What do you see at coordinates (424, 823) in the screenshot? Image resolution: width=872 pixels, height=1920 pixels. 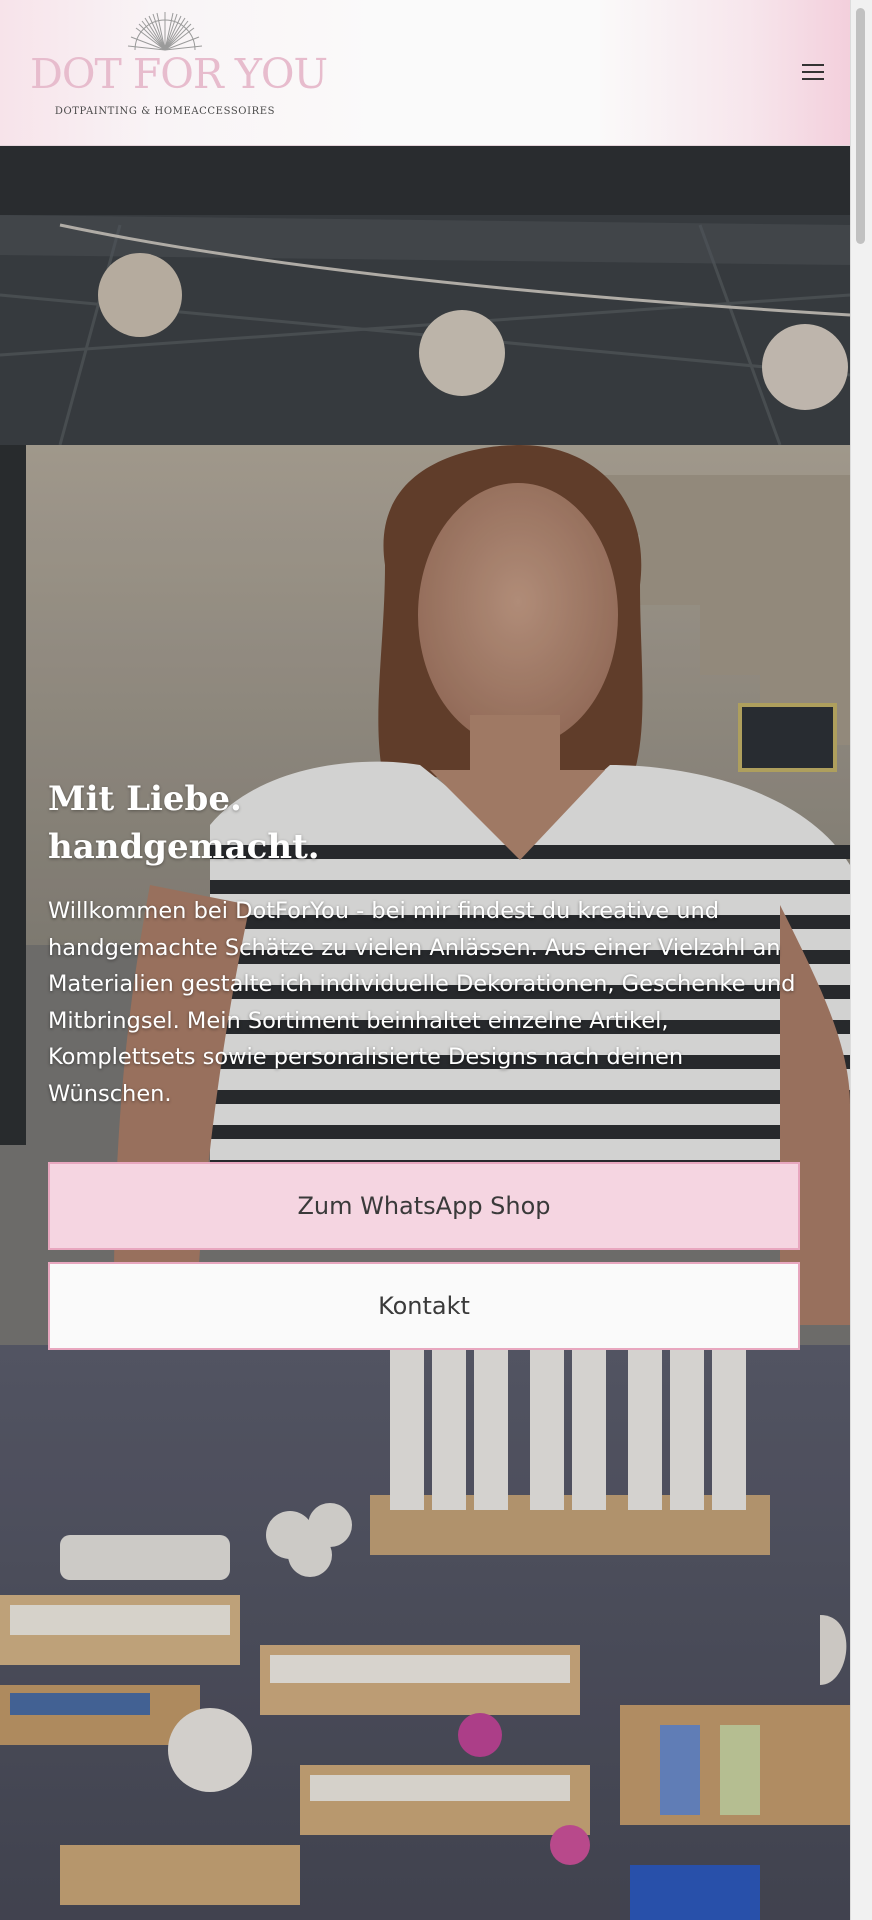 I see `hero-title: Mit Liebe. handgemacht.` at bounding box center [424, 823].